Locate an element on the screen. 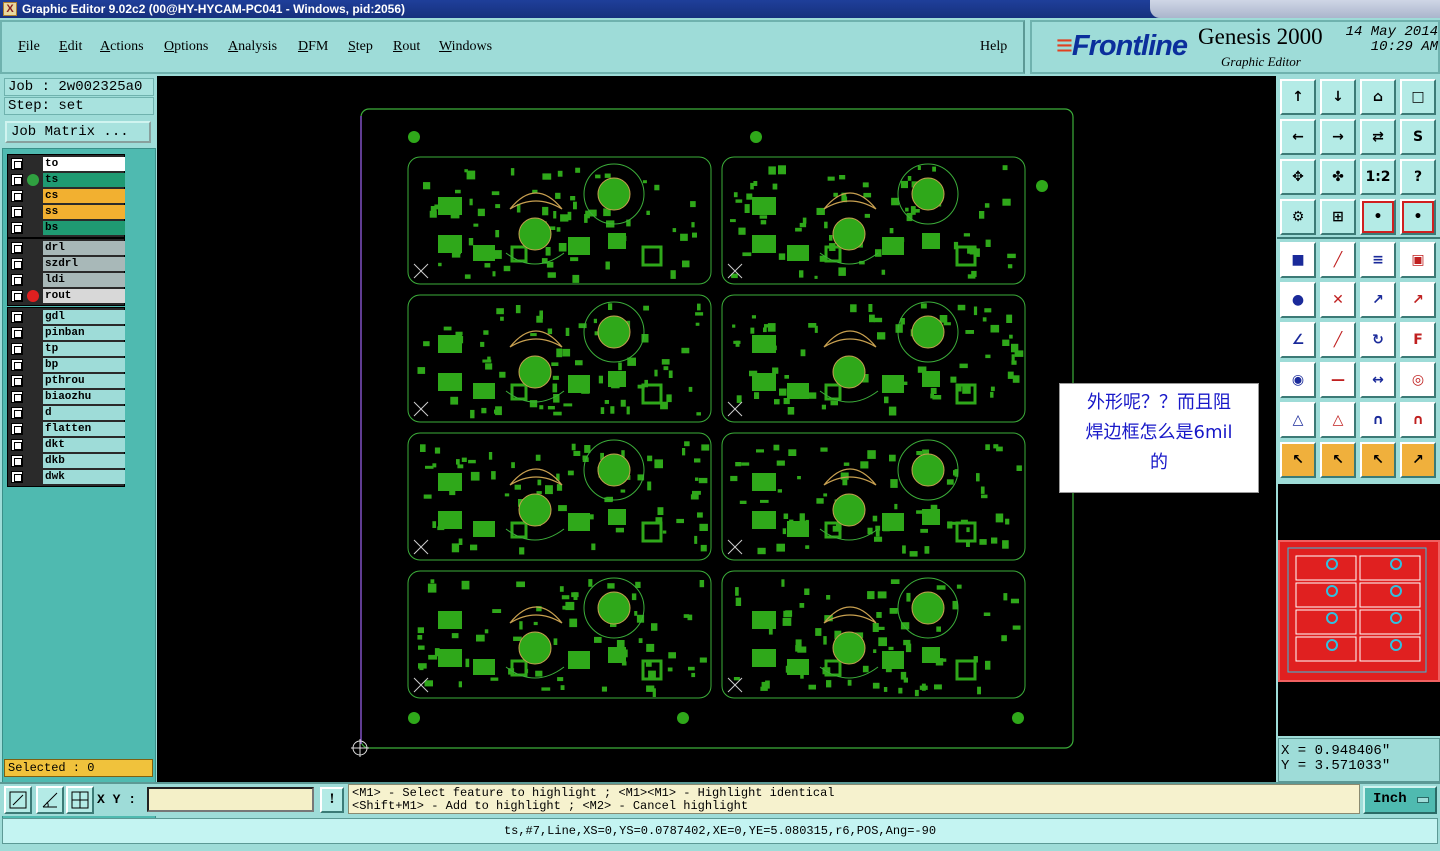  cross-delete-button: ✕ is located at coordinates (1338, 300).